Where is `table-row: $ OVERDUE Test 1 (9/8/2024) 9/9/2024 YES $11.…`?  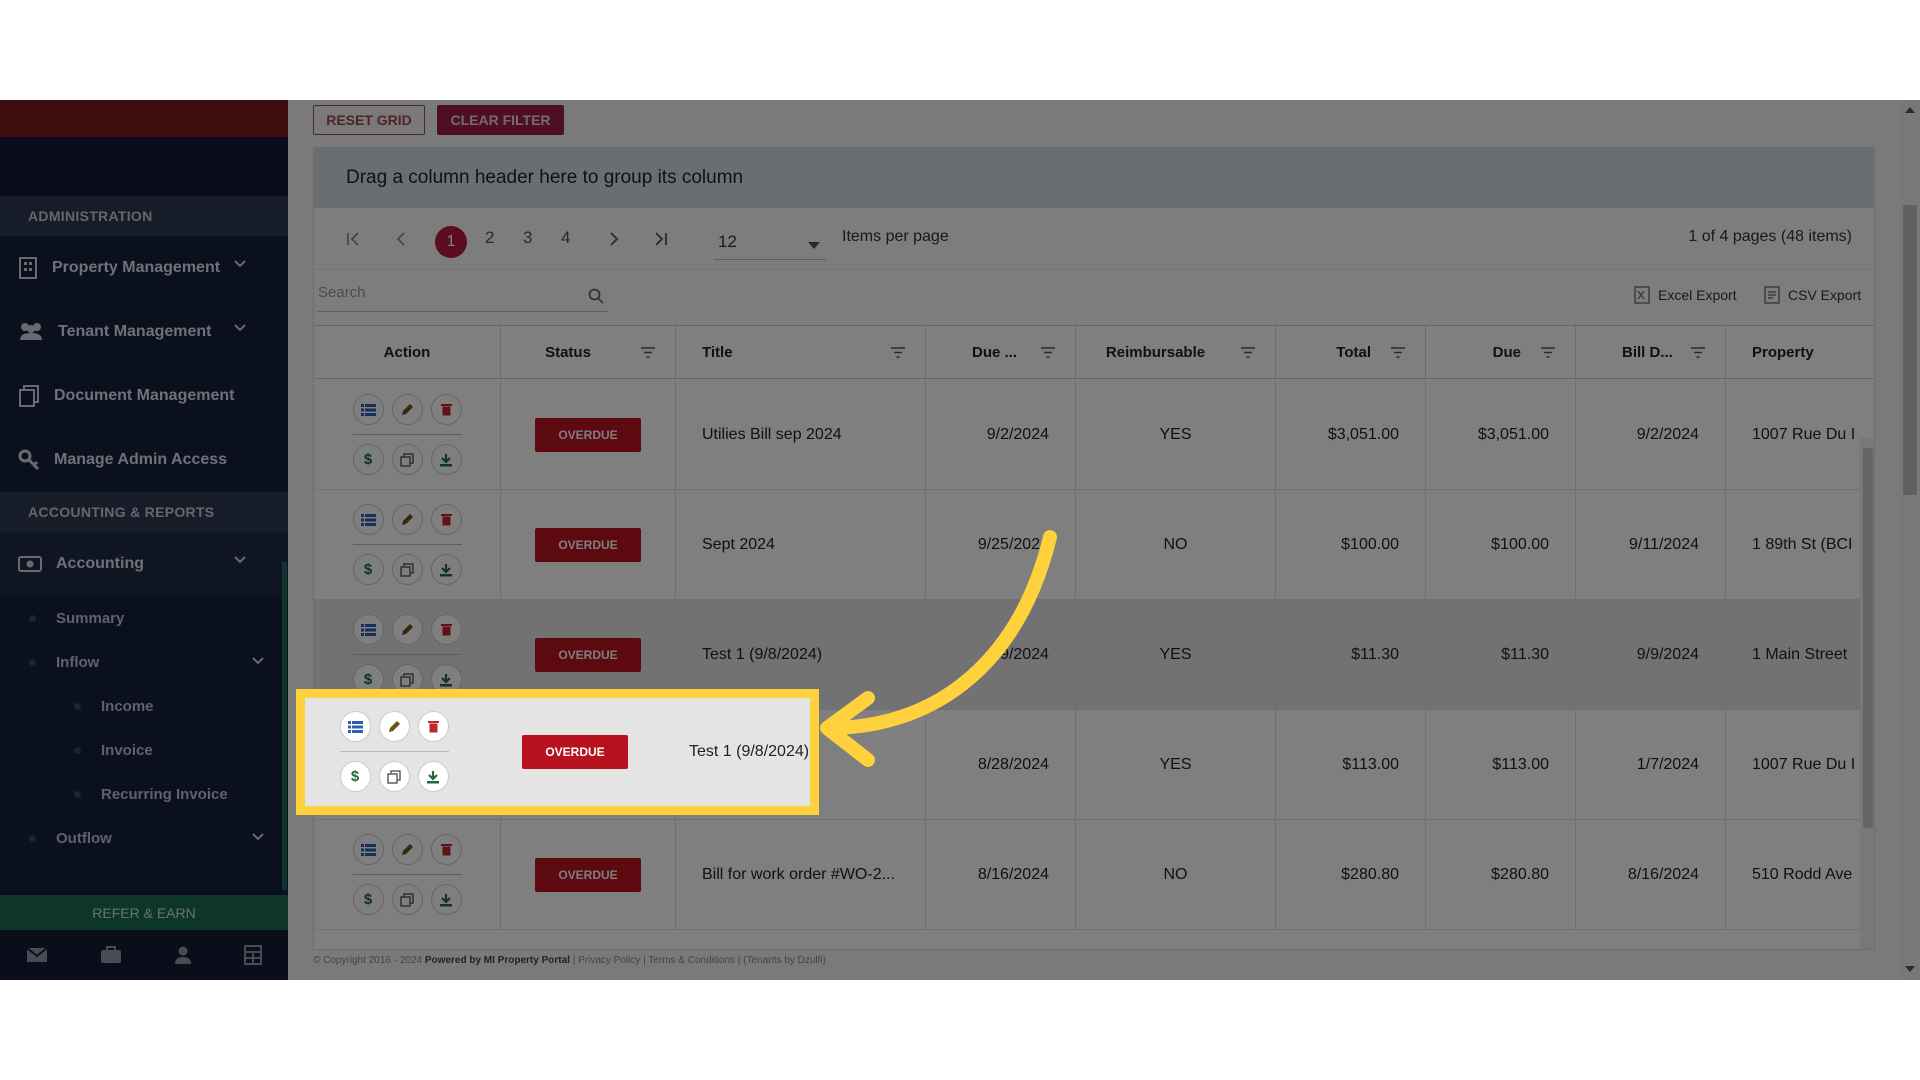
table-row: $ OVERDUE Test 1 (9/8/2024) 9/9/2024 YES $11.… is located at coordinates (1094, 655).